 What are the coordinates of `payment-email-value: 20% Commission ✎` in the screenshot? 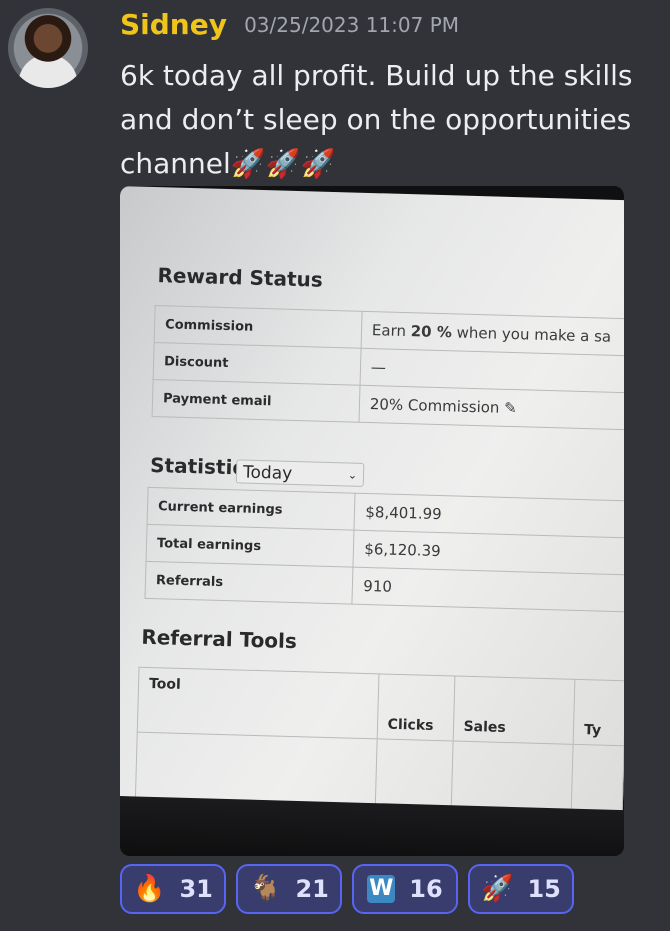 It's located at (491, 407).